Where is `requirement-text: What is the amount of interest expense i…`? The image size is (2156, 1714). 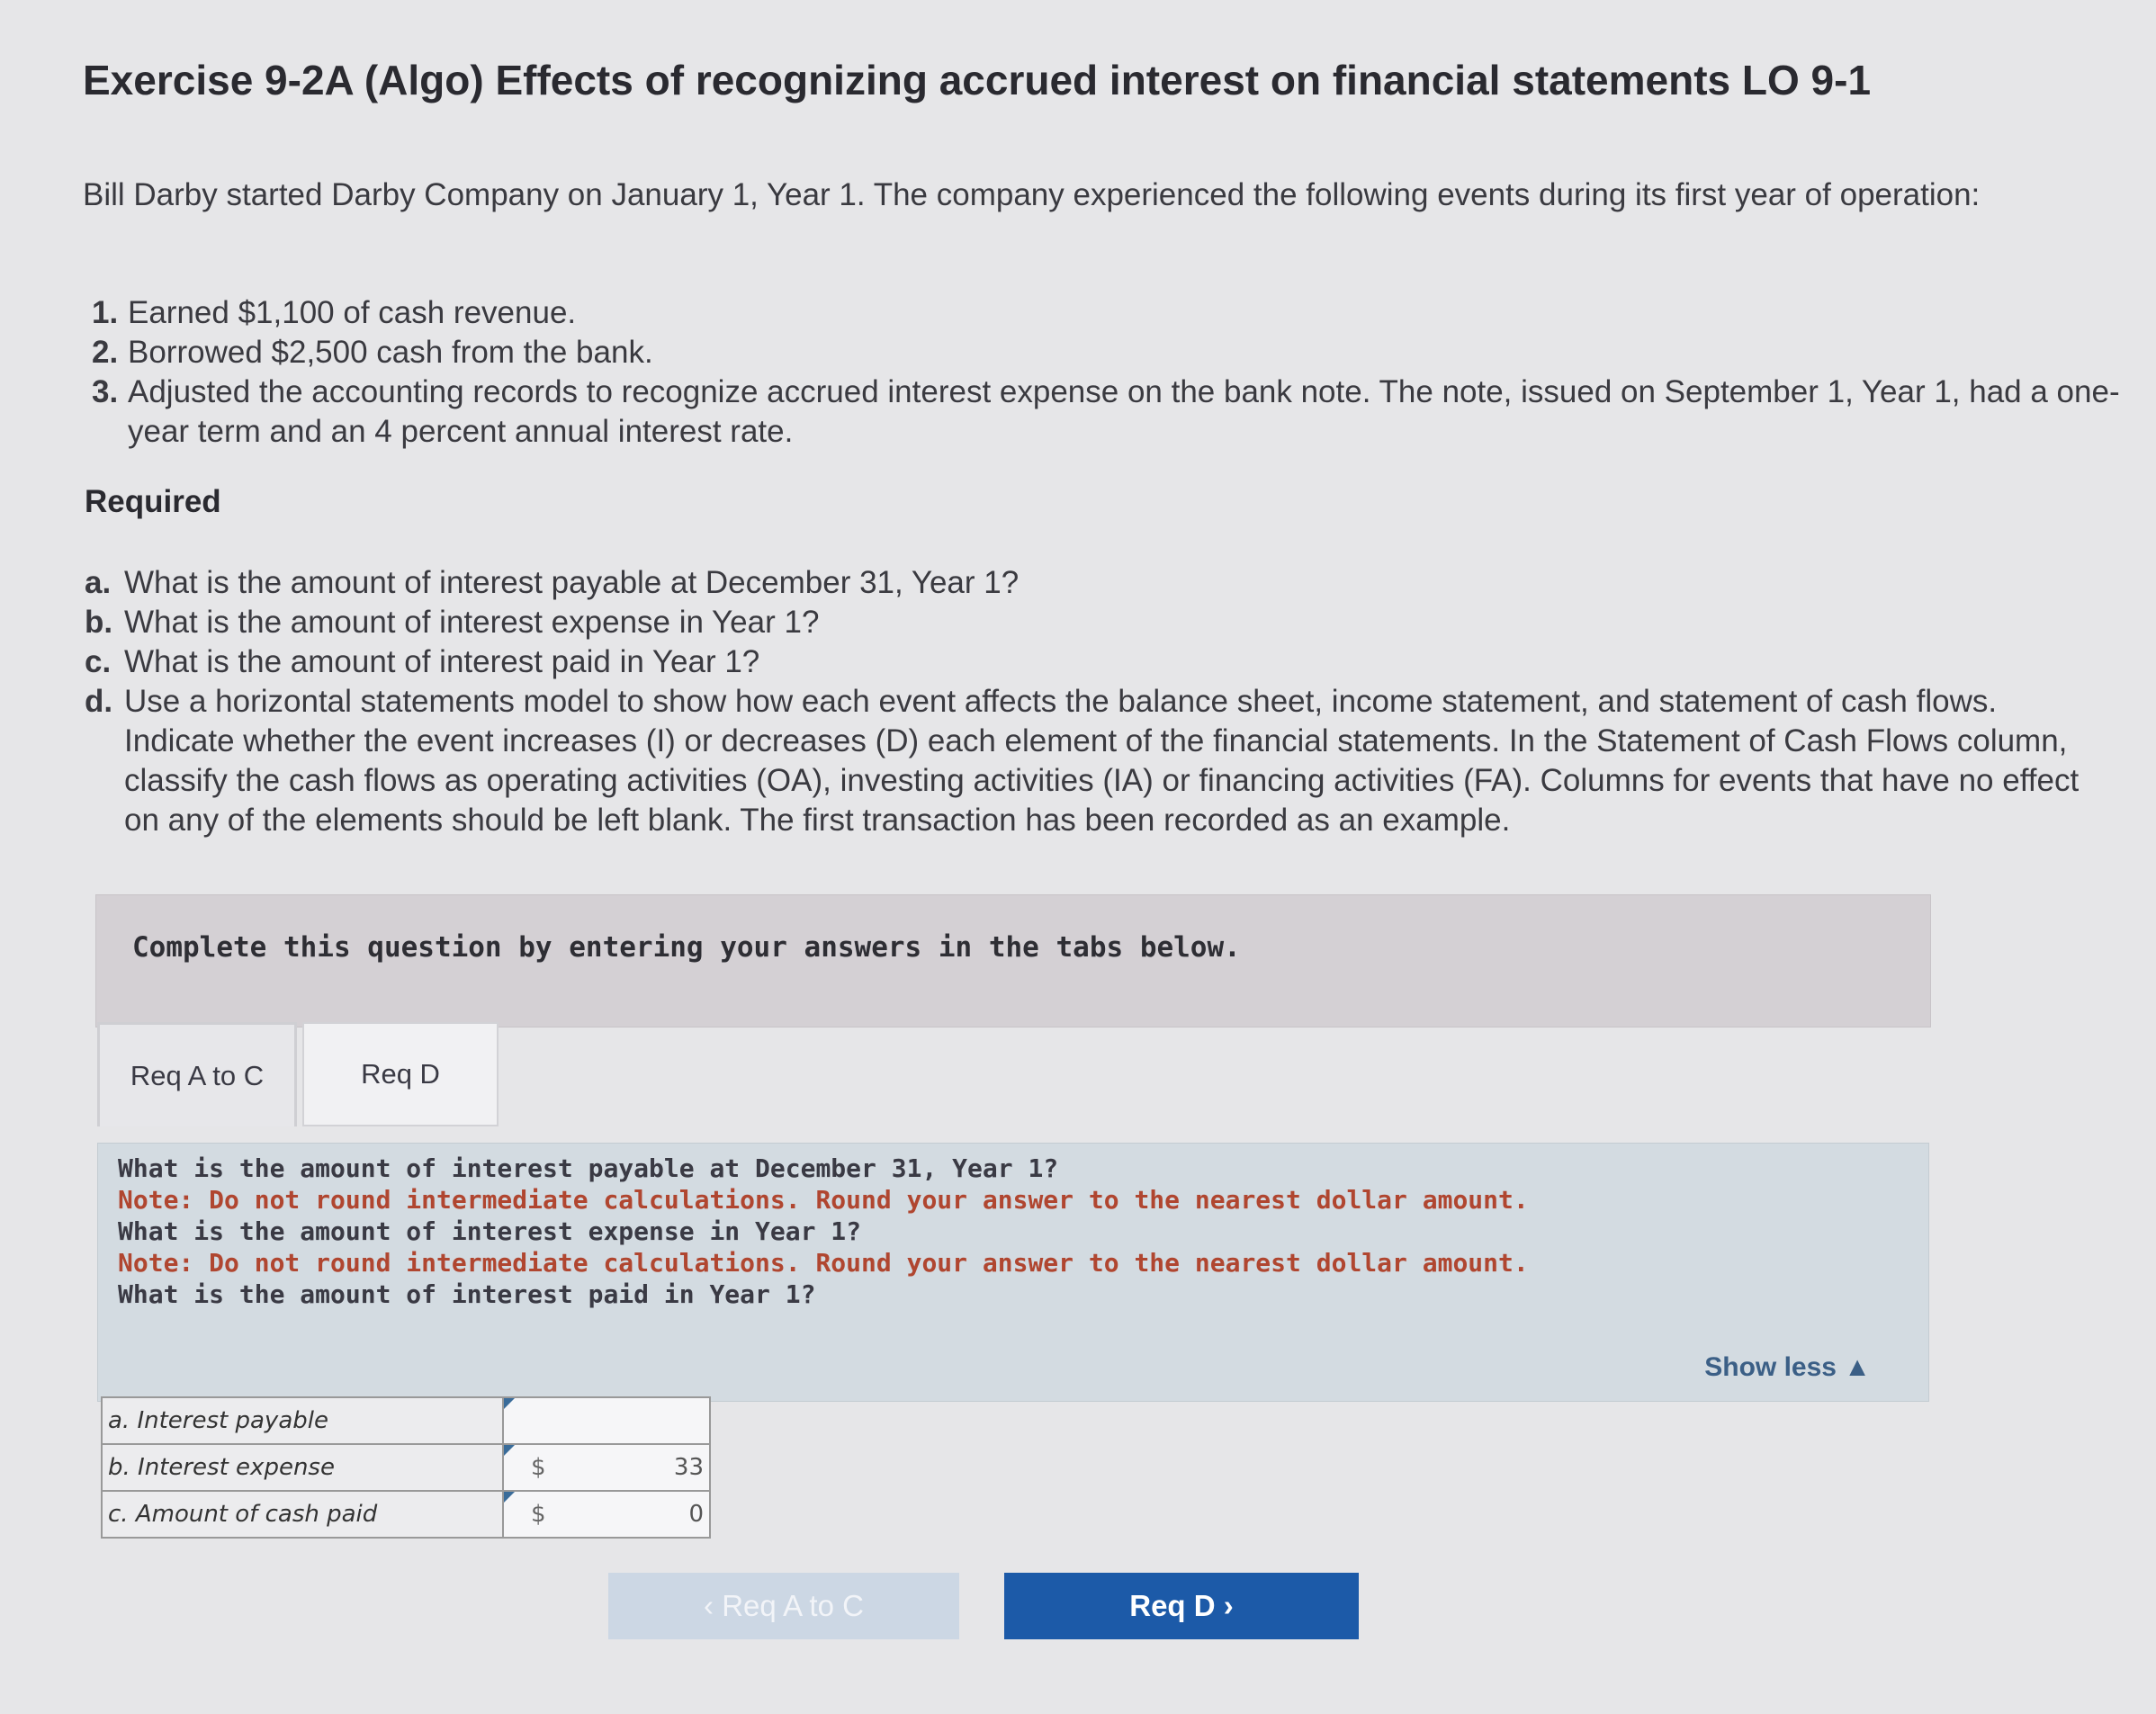 requirement-text: What is the amount of interest expense i… is located at coordinates (472, 623).